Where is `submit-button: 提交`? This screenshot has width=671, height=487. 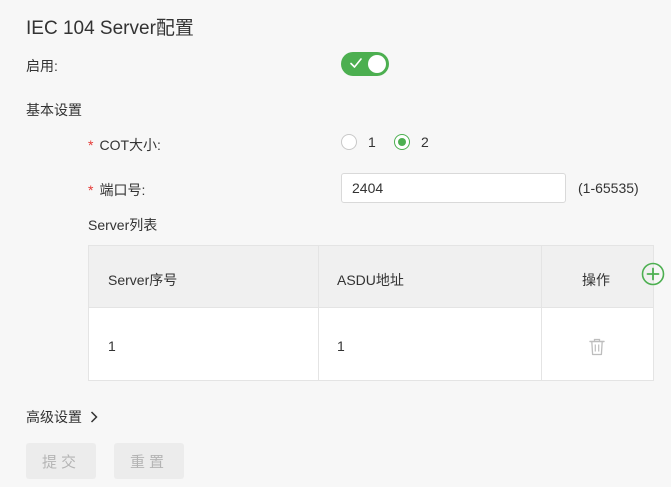 submit-button: 提交 is located at coordinates (61, 461).